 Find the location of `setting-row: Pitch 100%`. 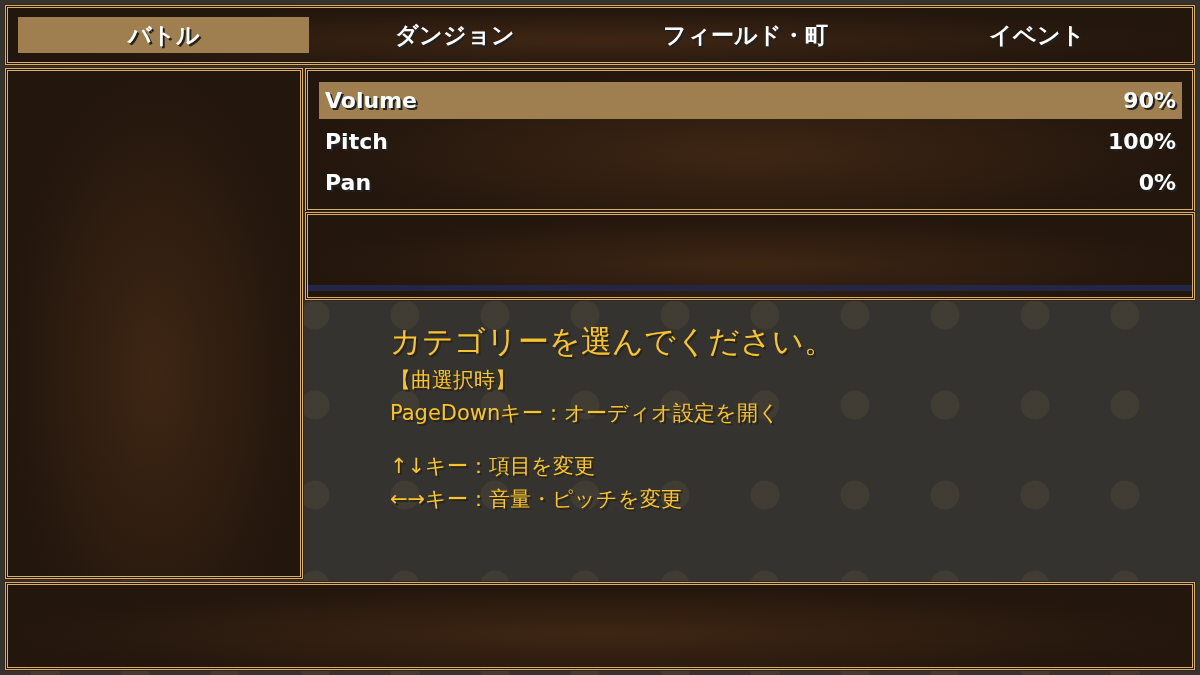

setting-row: Pitch 100% is located at coordinates (750, 141).